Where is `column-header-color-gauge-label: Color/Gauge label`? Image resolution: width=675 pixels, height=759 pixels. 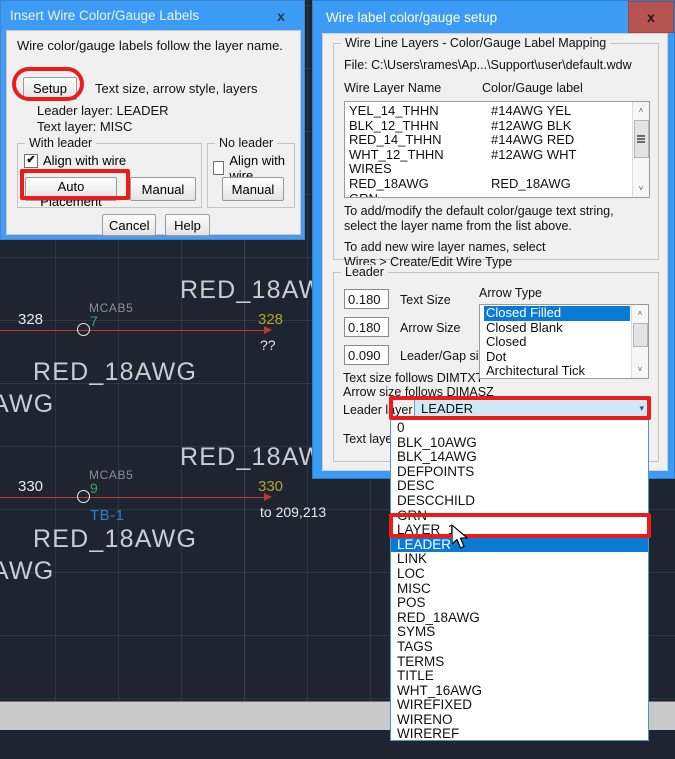 column-header-color-gauge-label: Color/Gauge label is located at coordinates (532, 88).